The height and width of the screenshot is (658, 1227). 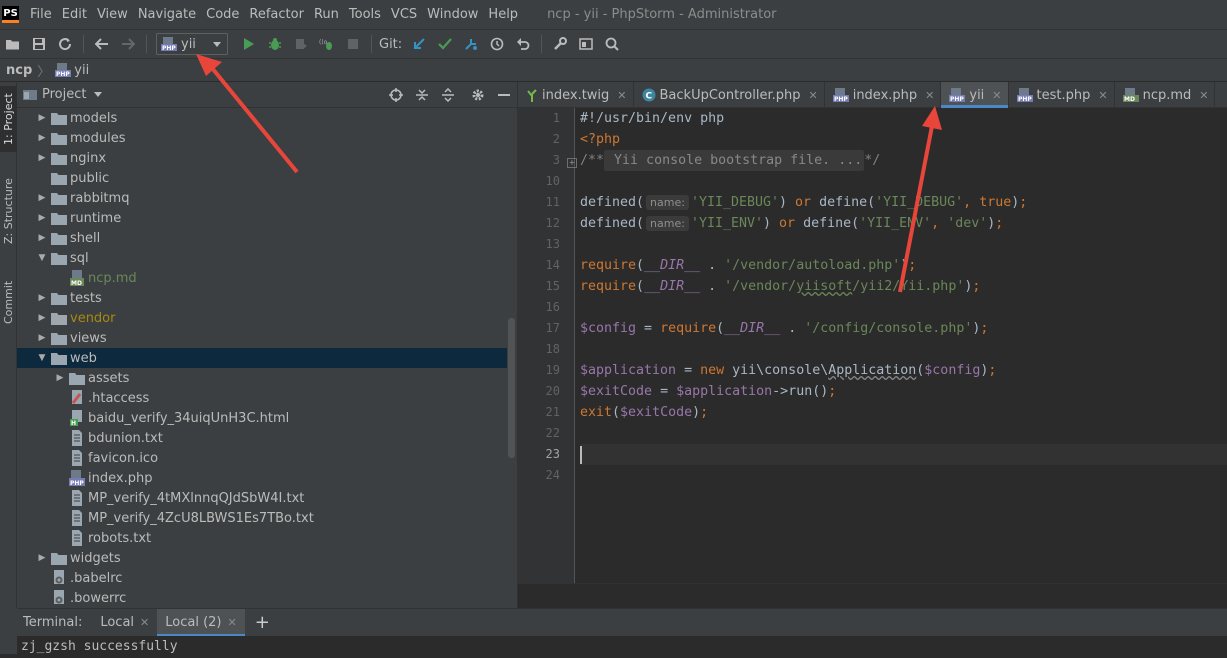 What do you see at coordinates (586, 44) in the screenshot?
I see `project-structure-icon` at bounding box center [586, 44].